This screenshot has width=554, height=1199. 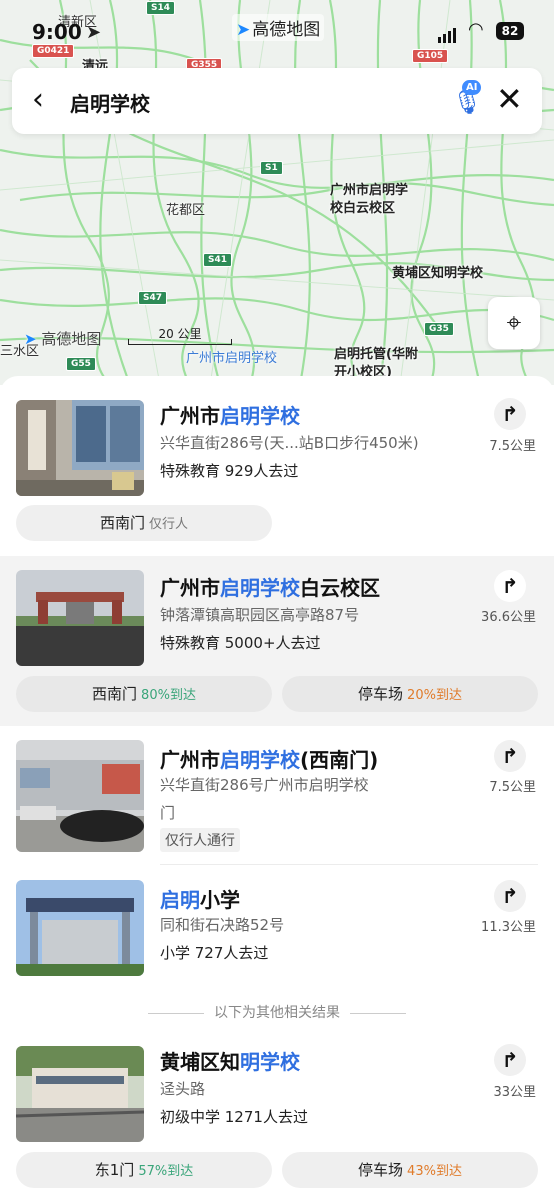 I want to click on map-scale: 20 公里, so click(x=180, y=335).